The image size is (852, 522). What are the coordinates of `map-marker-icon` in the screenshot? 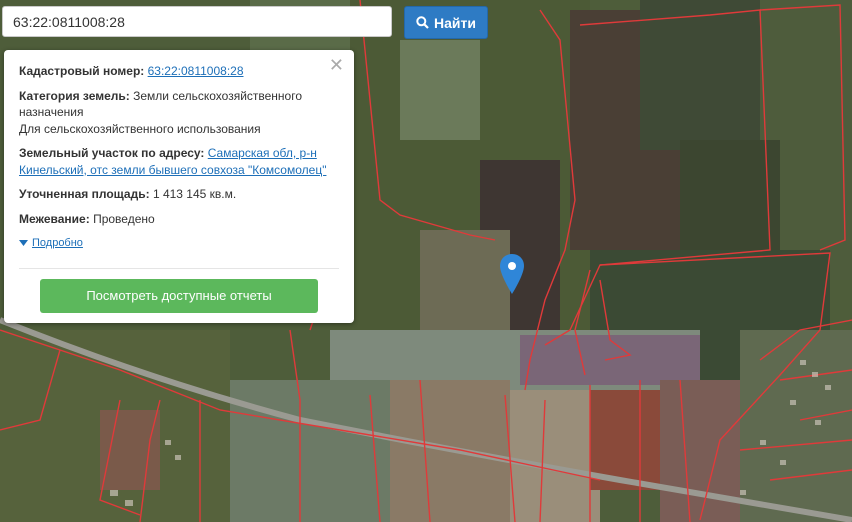 It's located at (512, 274).